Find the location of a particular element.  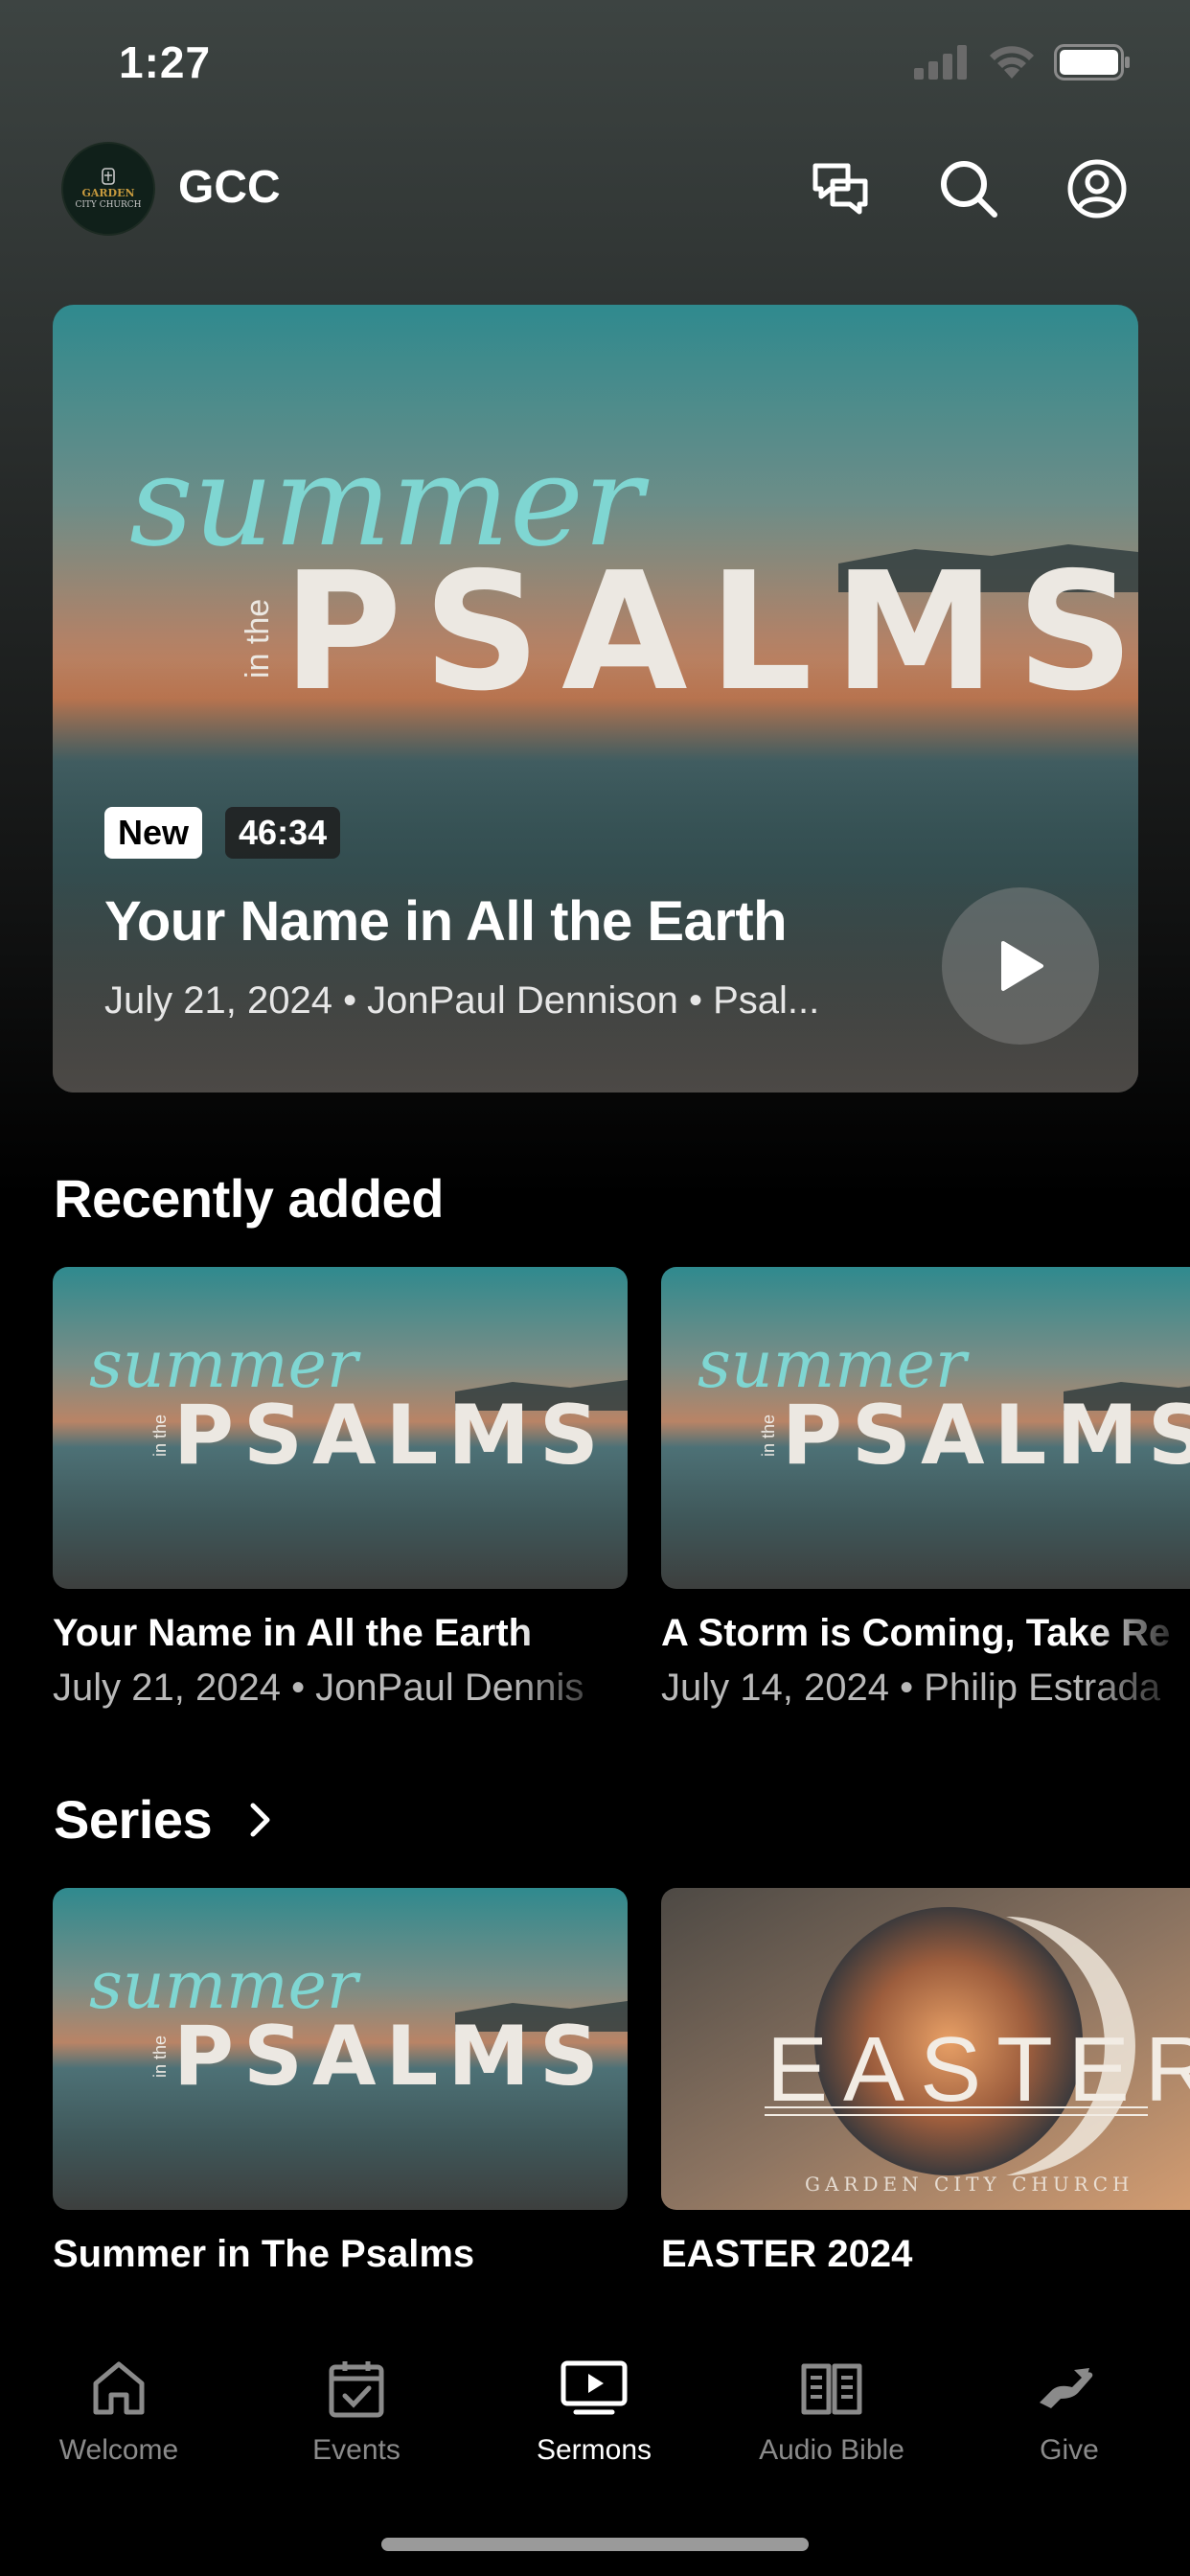

calendar-icon is located at coordinates (357, 2389).